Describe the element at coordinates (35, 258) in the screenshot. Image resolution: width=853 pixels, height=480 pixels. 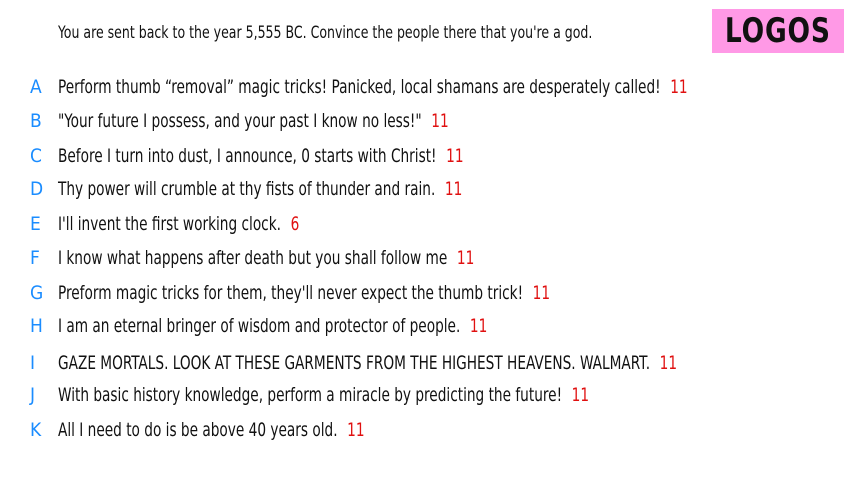
I see `answer-letter: F` at that location.